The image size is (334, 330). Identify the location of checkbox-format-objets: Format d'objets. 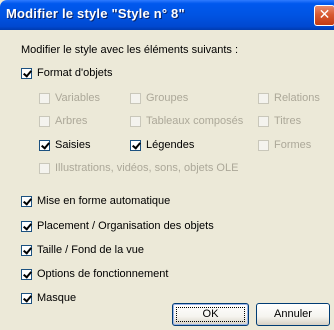
(66, 73).